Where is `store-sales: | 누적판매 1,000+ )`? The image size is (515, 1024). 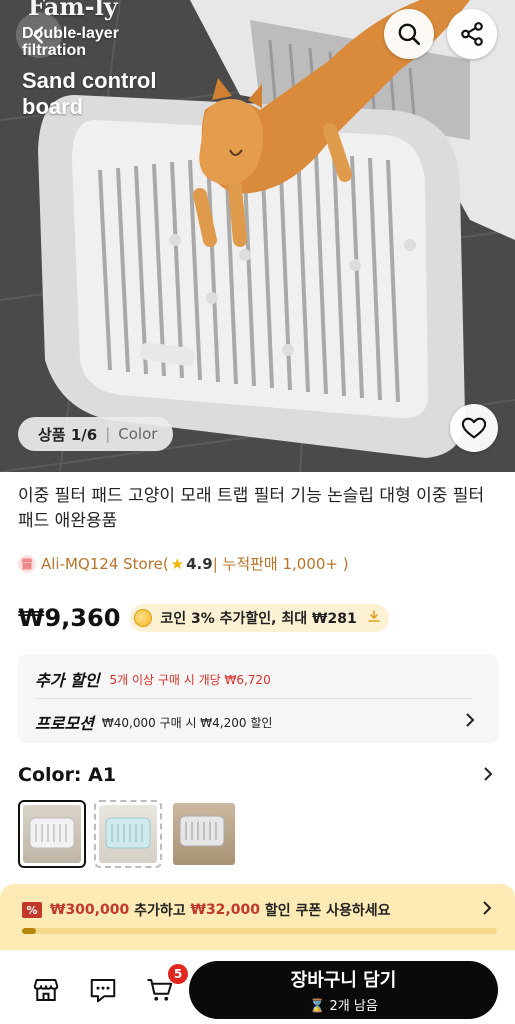 store-sales: | 누적판매 1,000+ ) is located at coordinates (280, 564).